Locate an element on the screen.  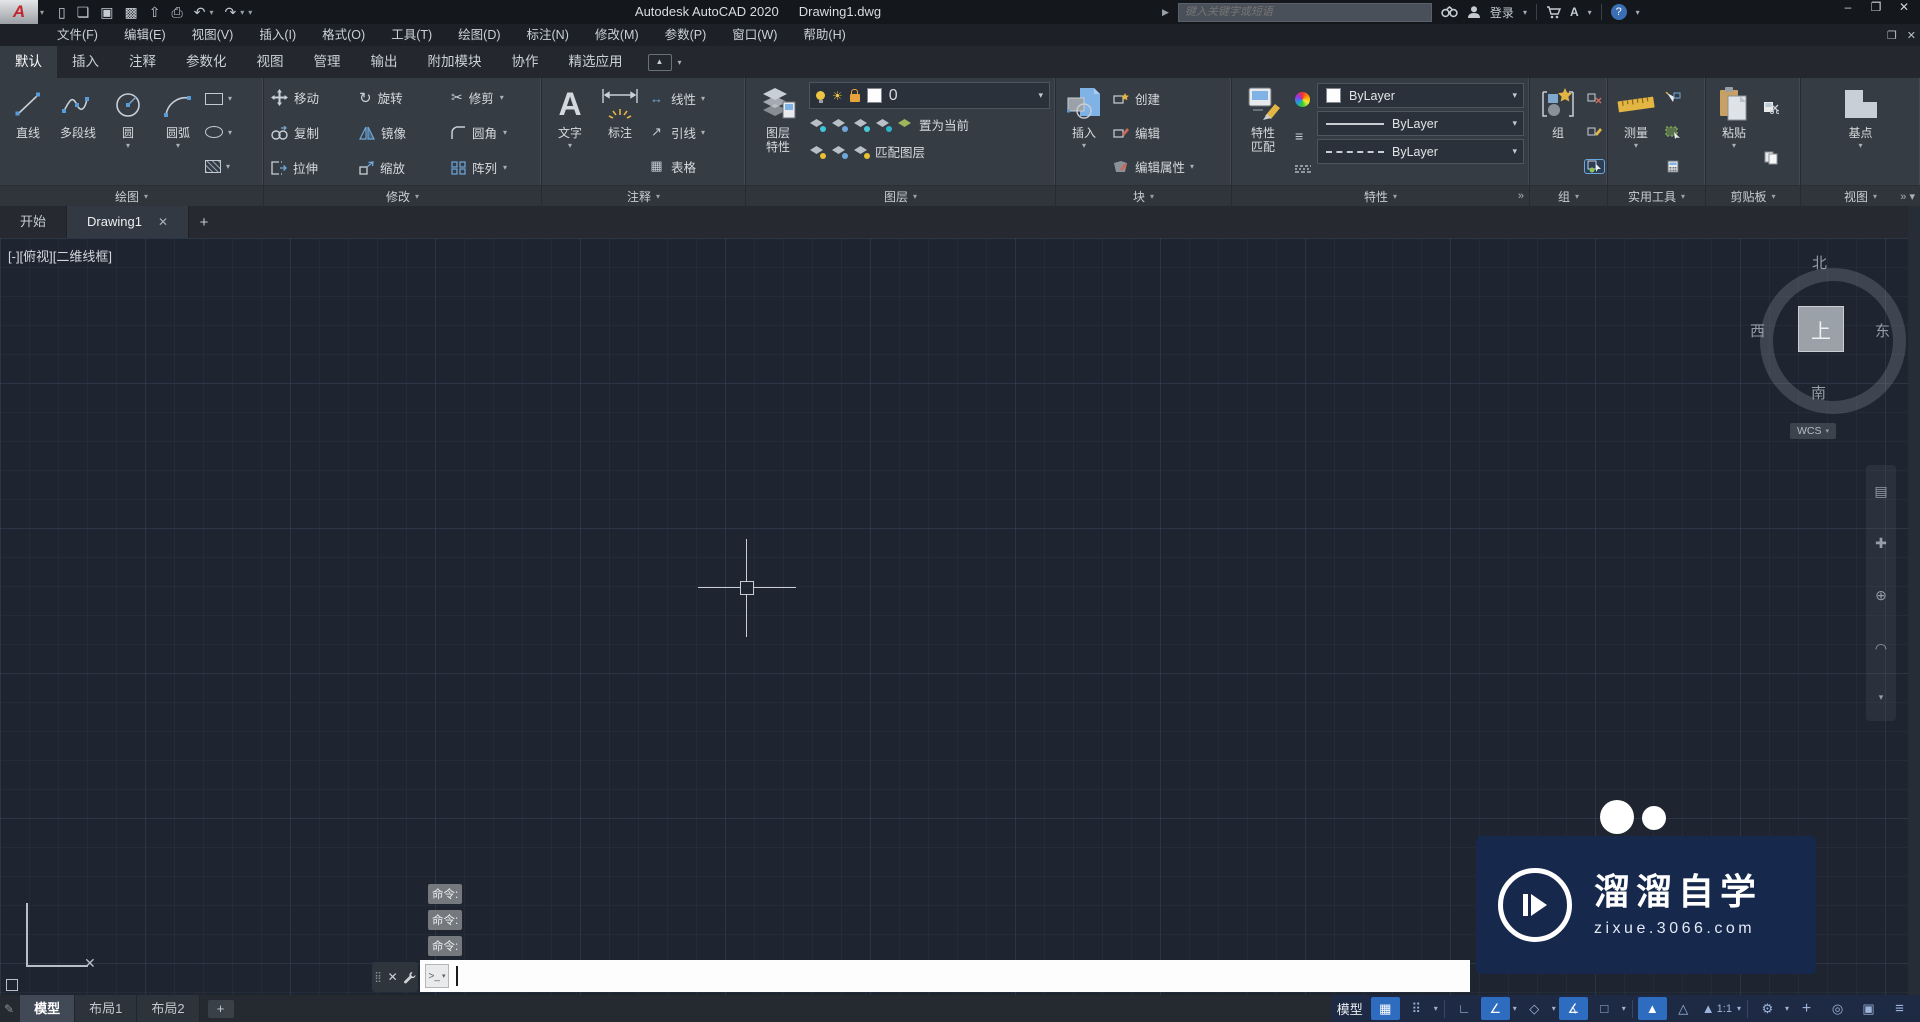
trim-caret-icon: ▾ is located at coordinates (502, 97).